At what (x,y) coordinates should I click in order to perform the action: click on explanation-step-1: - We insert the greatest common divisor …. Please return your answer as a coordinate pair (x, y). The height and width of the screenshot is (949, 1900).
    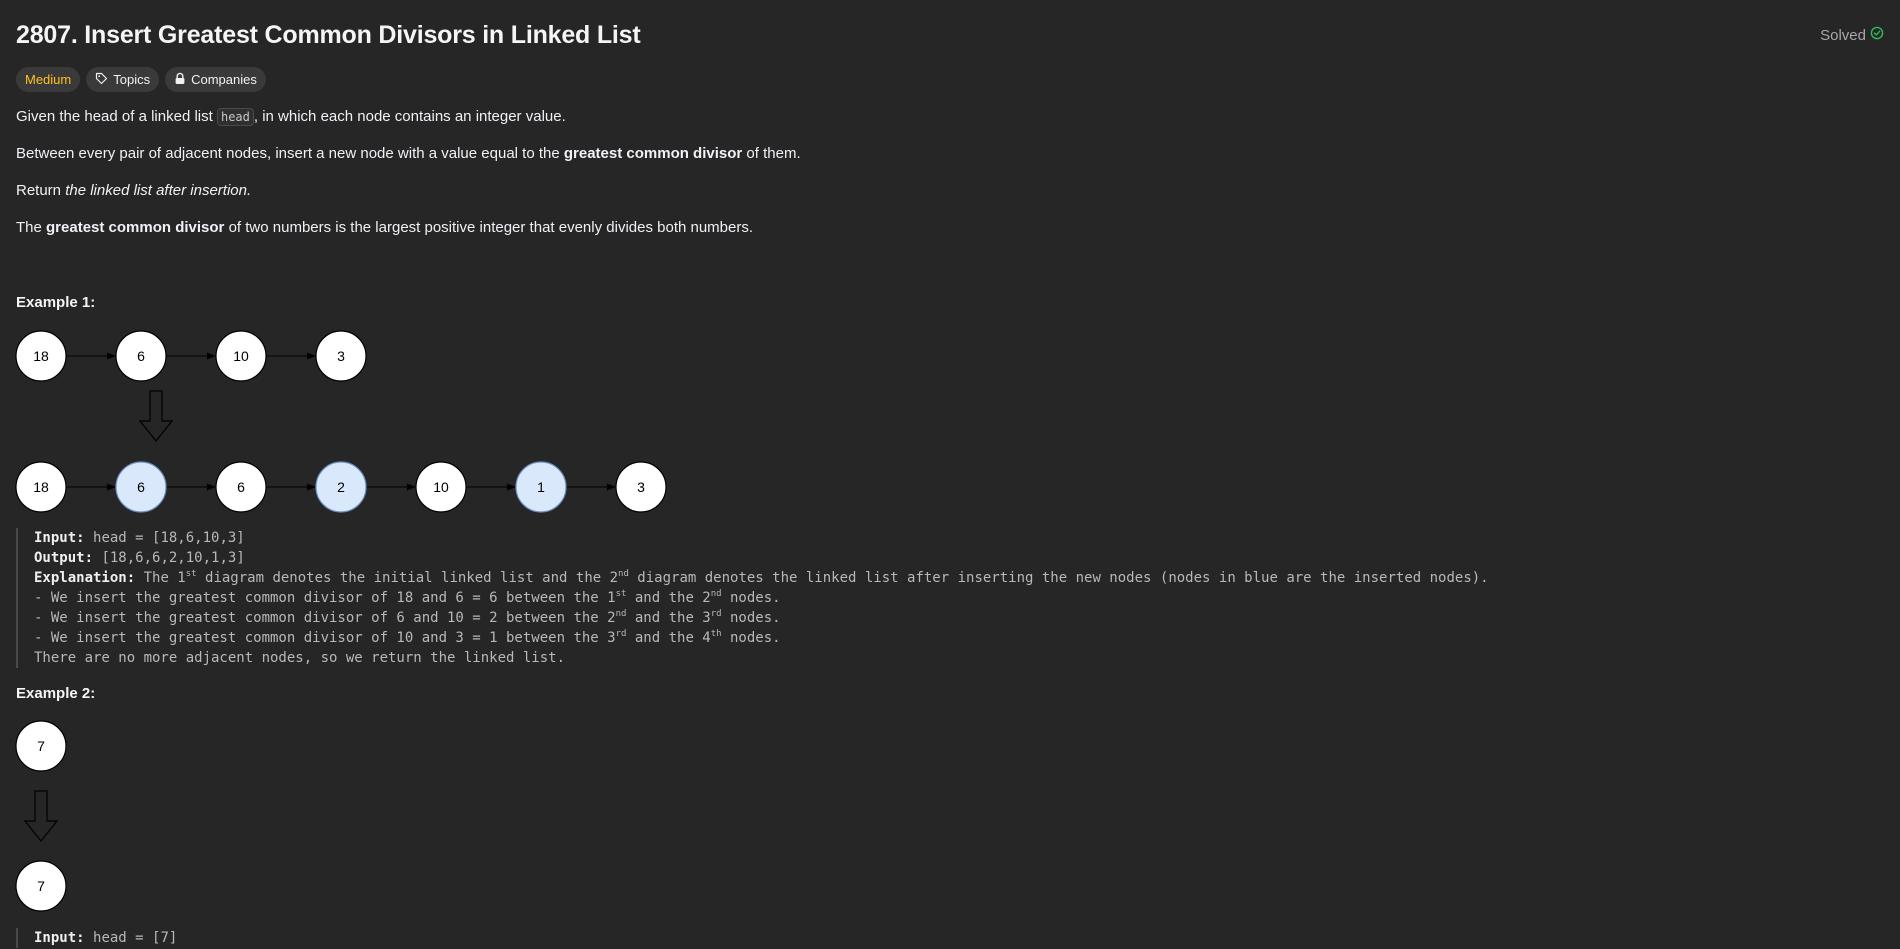
    Looking at the image, I should click on (407, 598).